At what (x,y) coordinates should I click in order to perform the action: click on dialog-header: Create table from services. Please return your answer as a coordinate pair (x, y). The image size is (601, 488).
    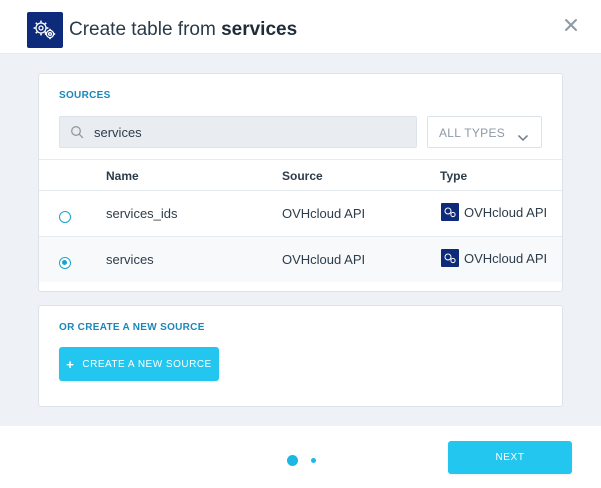
    Looking at the image, I should click on (300, 27).